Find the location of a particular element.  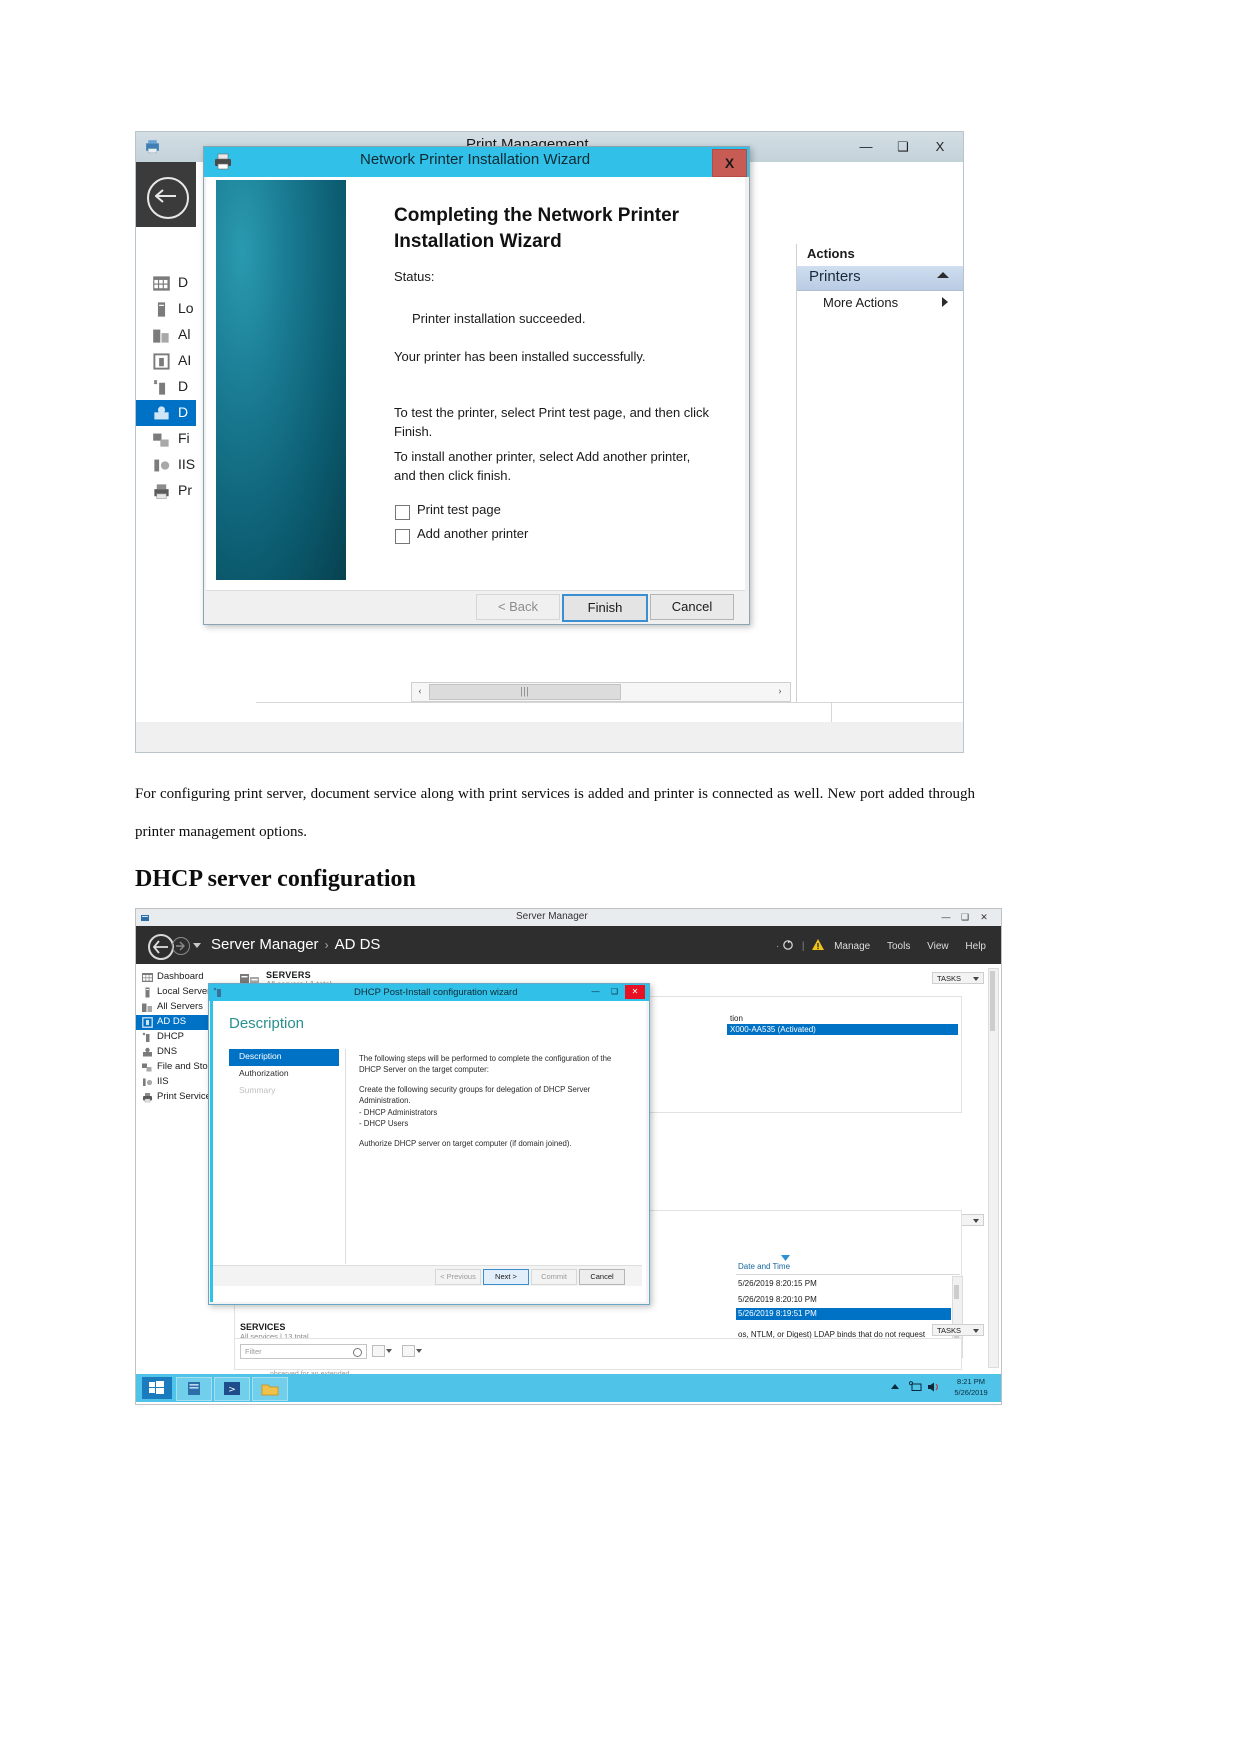

network-icon is located at coordinates (915, 1387).